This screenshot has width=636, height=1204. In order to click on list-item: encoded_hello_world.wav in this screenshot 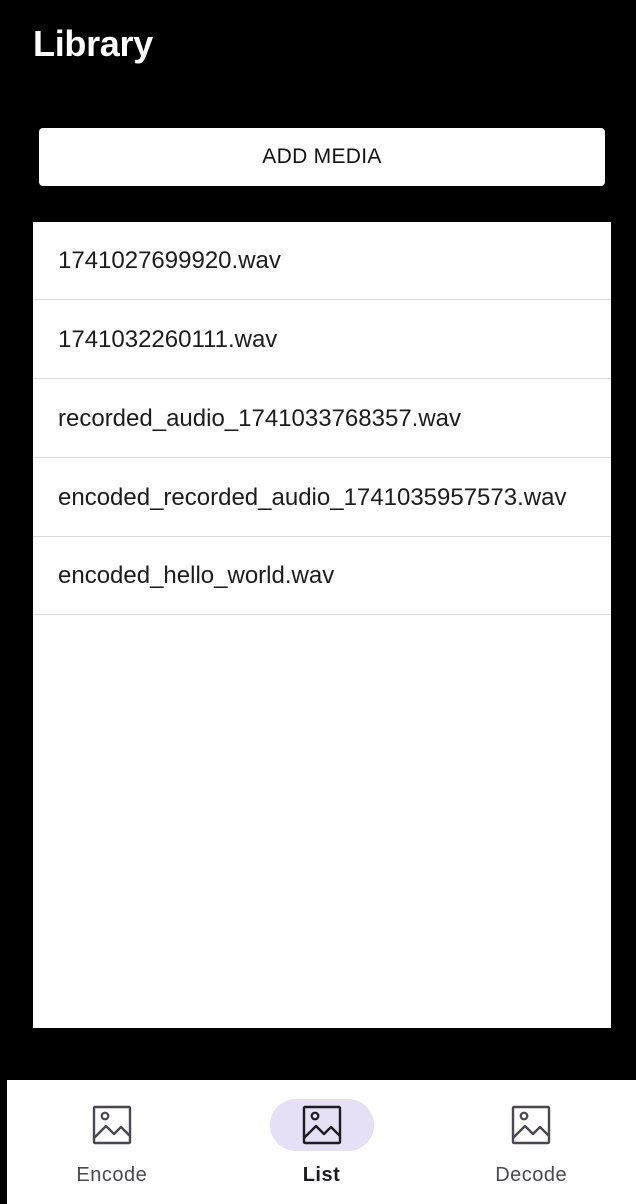, I will do `click(322, 576)`.